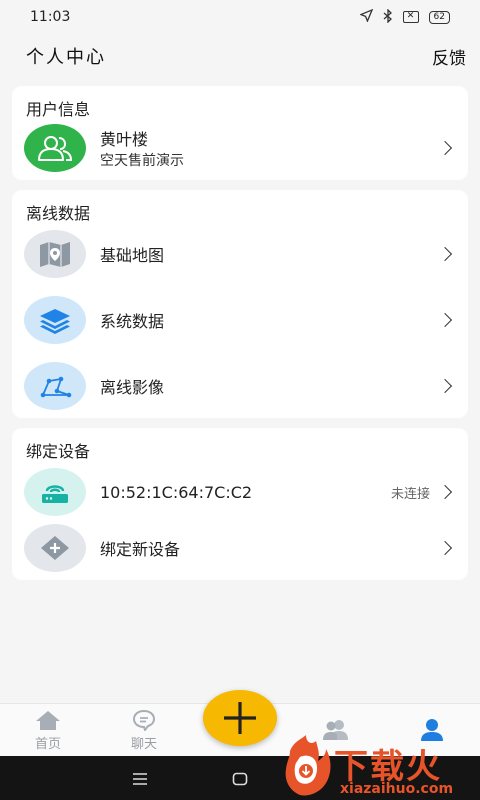 This screenshot has width=480, height=800. I want to click on card-title: 离线数据, so click(58, 213).